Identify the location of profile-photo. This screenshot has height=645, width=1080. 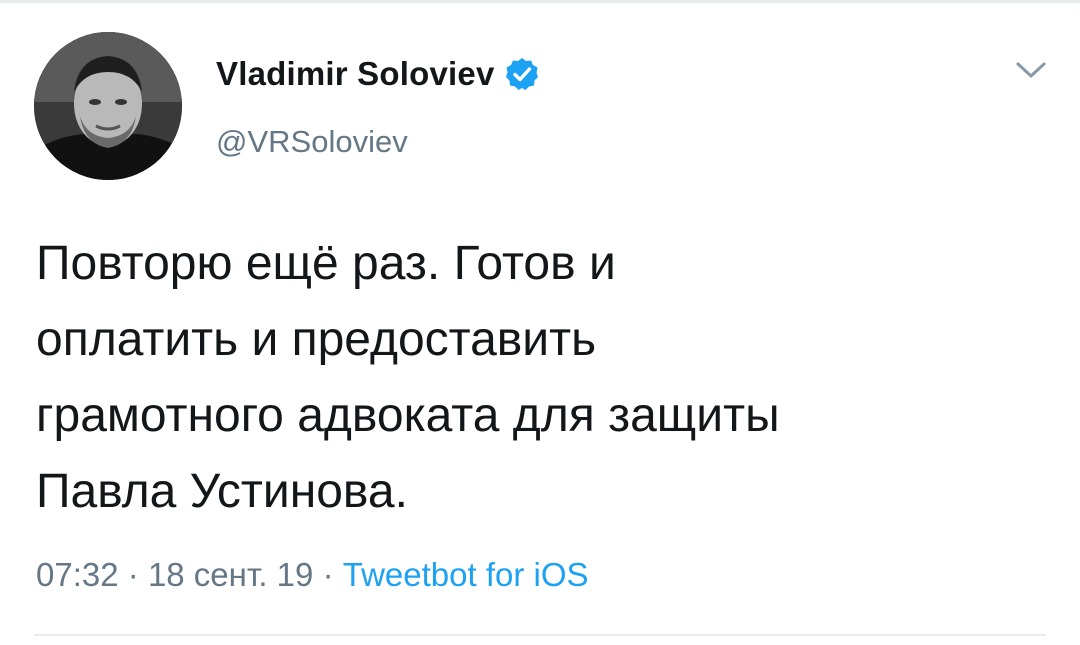
(108, 106).